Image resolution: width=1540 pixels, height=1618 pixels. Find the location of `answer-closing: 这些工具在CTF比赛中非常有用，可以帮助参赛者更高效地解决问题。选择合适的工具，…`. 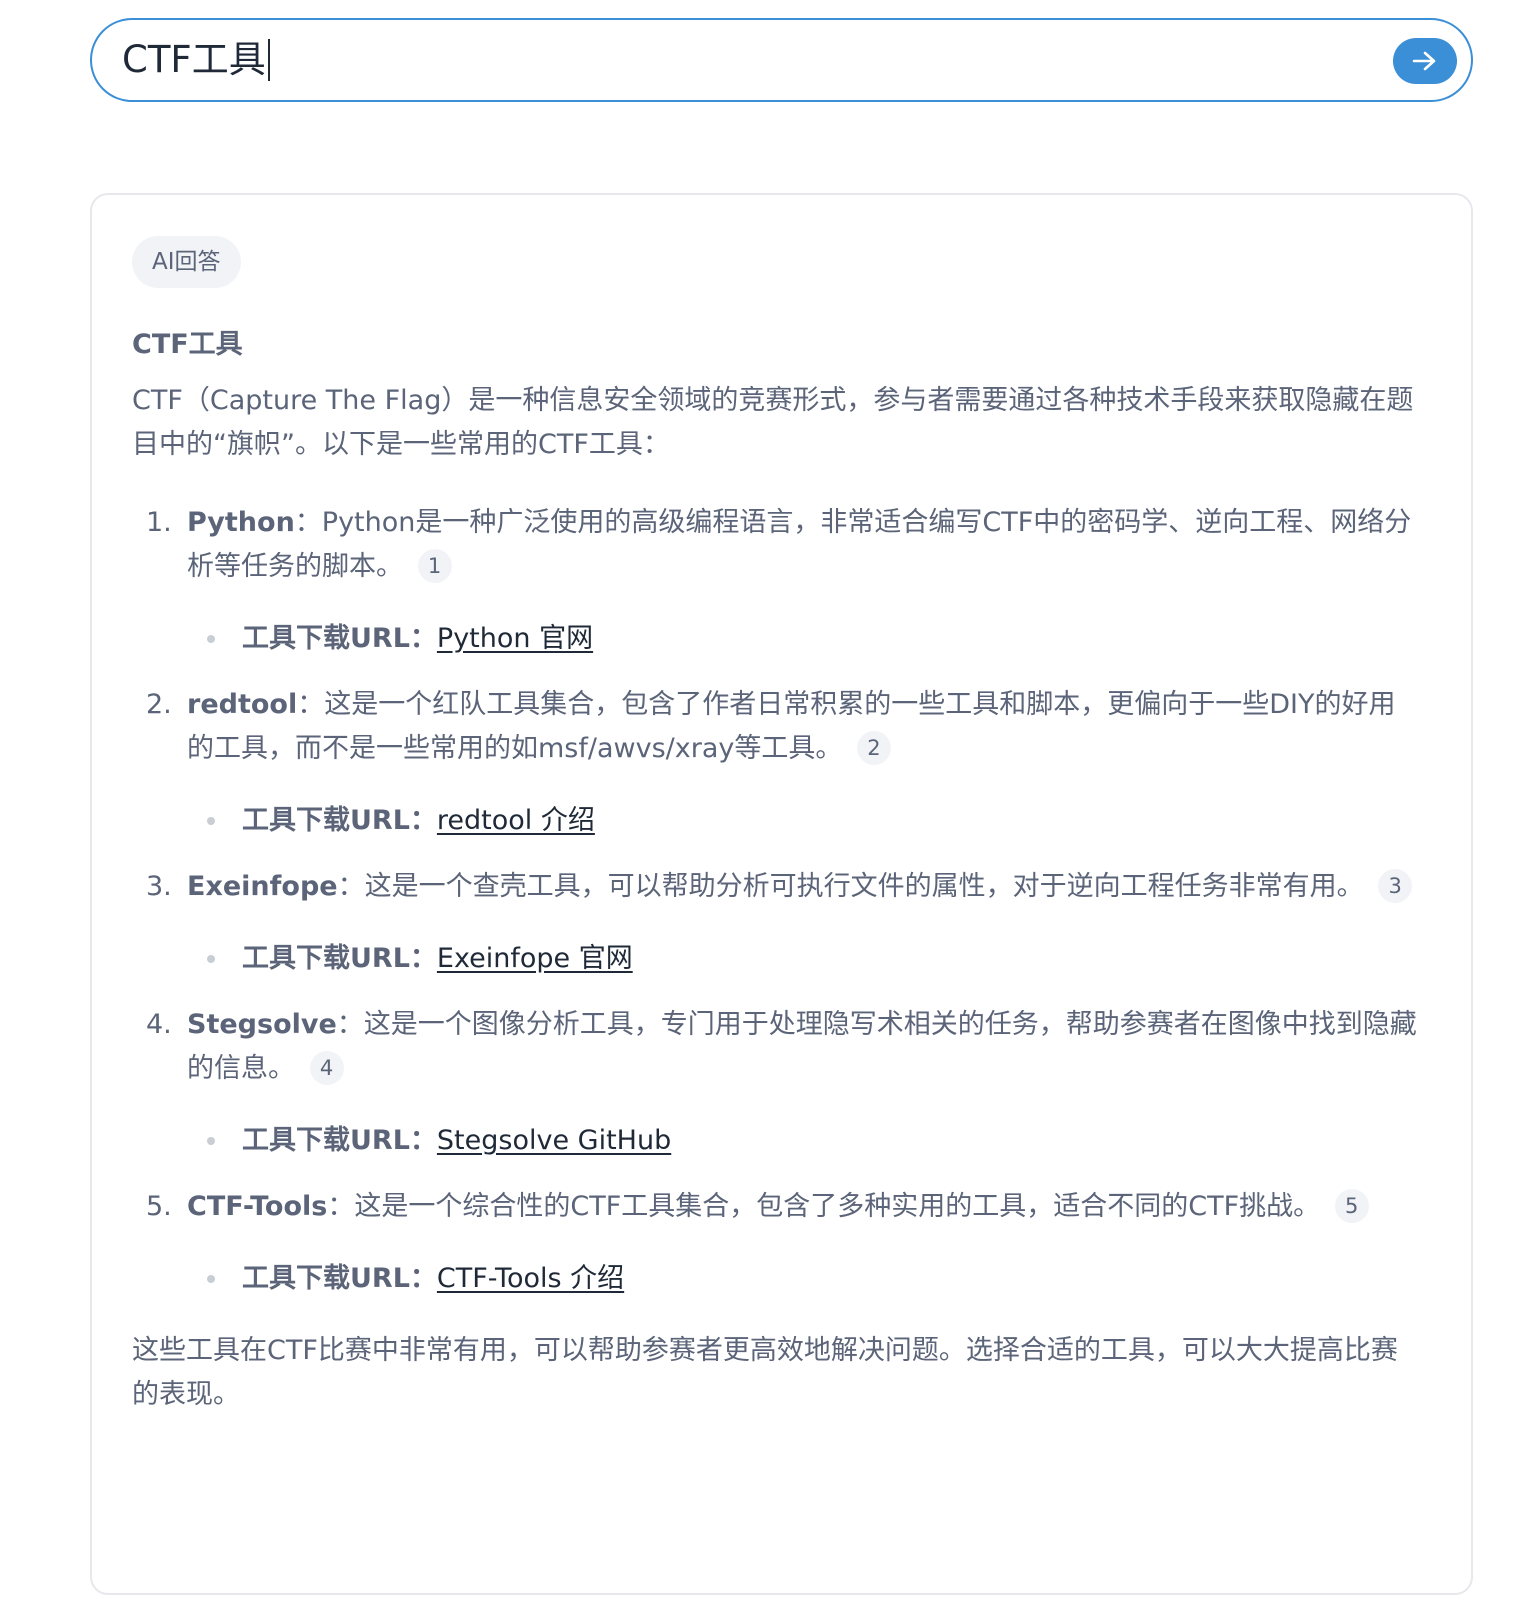

answer-closing: 这些工具在CTF比赛中非常有用，可以帮助参赛者更高效地解决问题。选择合适的工具，… is located at coordinates (765, 1372).